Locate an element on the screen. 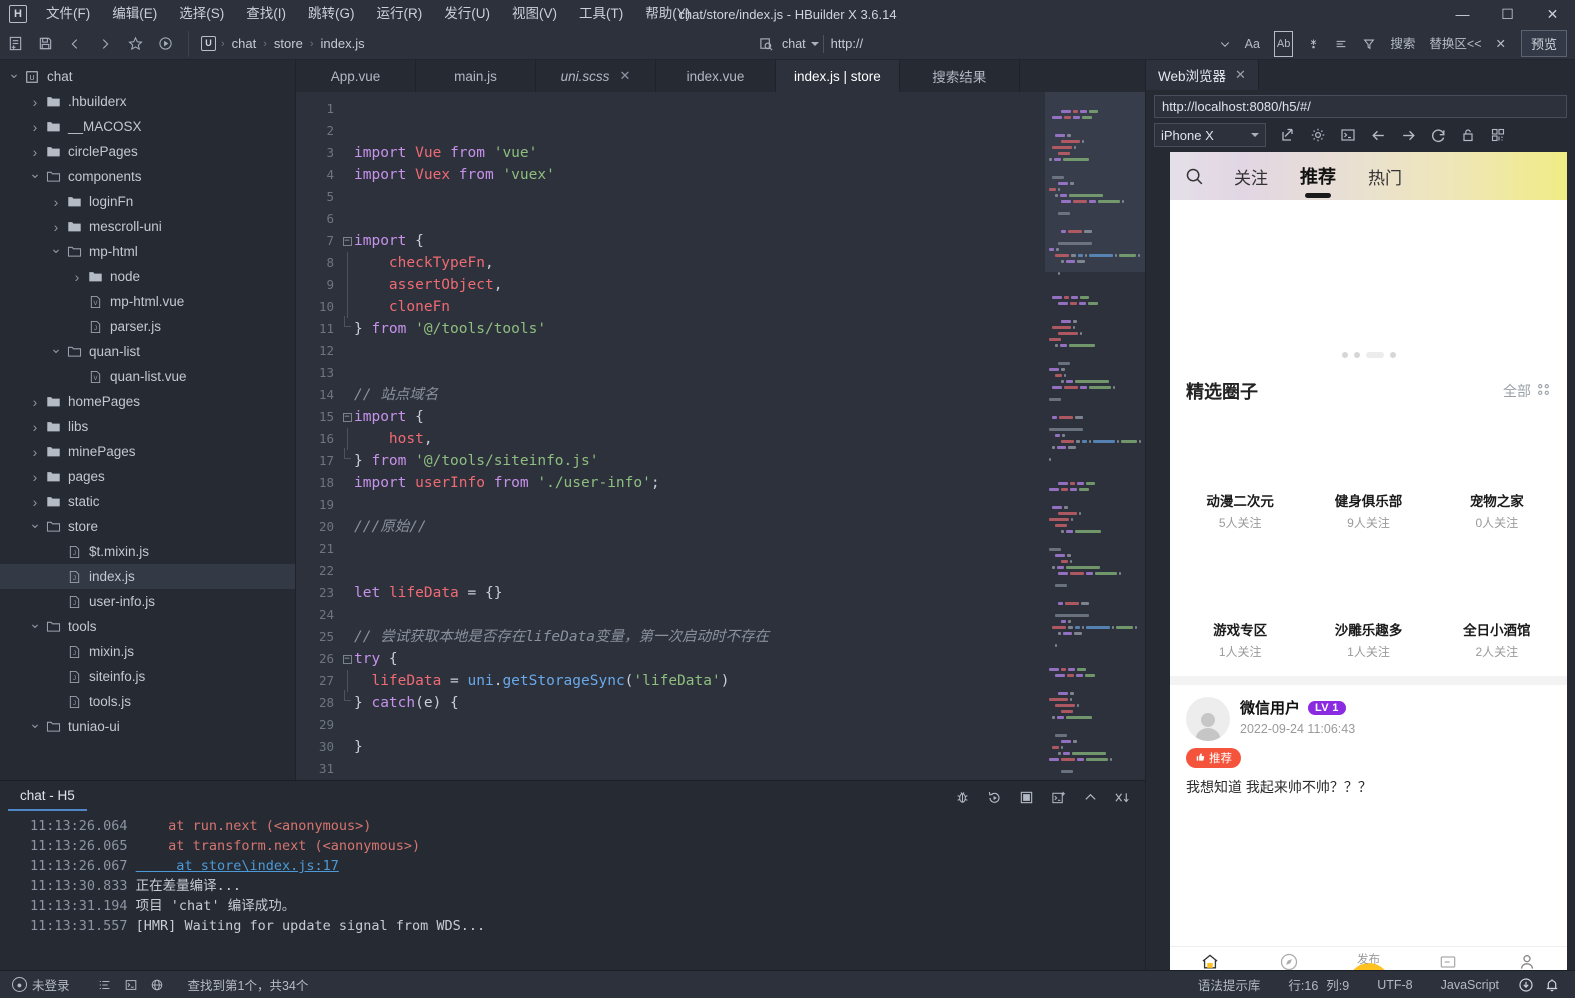 The height and width of the screenshot is (998, 1575). close-search-icon: ✕ is located at coordinates (1501, 44).